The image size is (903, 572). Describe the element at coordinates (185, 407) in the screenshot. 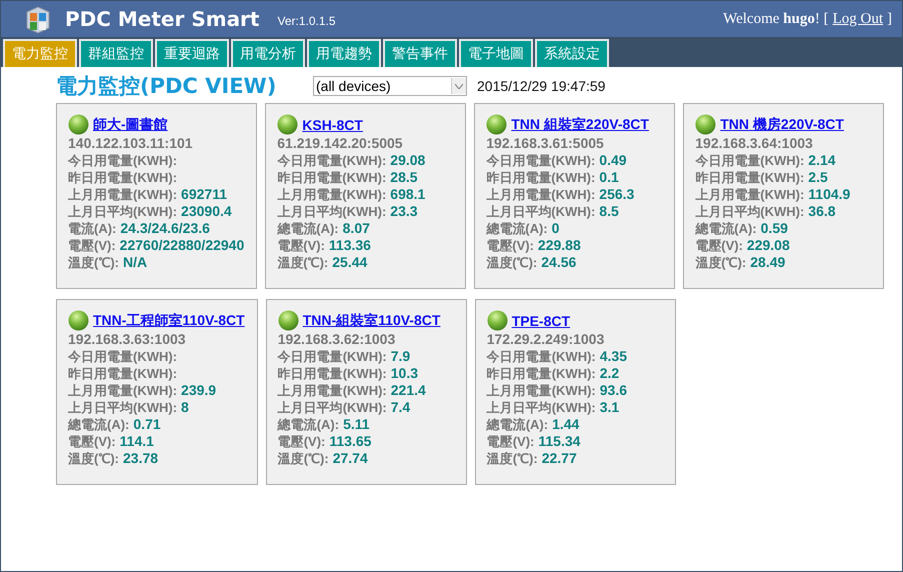

I see `reading-value: 8` at that location.